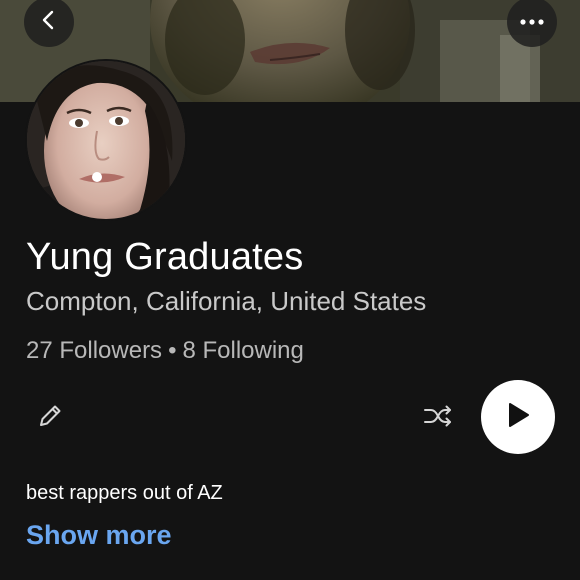 Image resolution: width=580 pixels, height=580 pixels. I want to click on avatar-photo, so click(106, 140).